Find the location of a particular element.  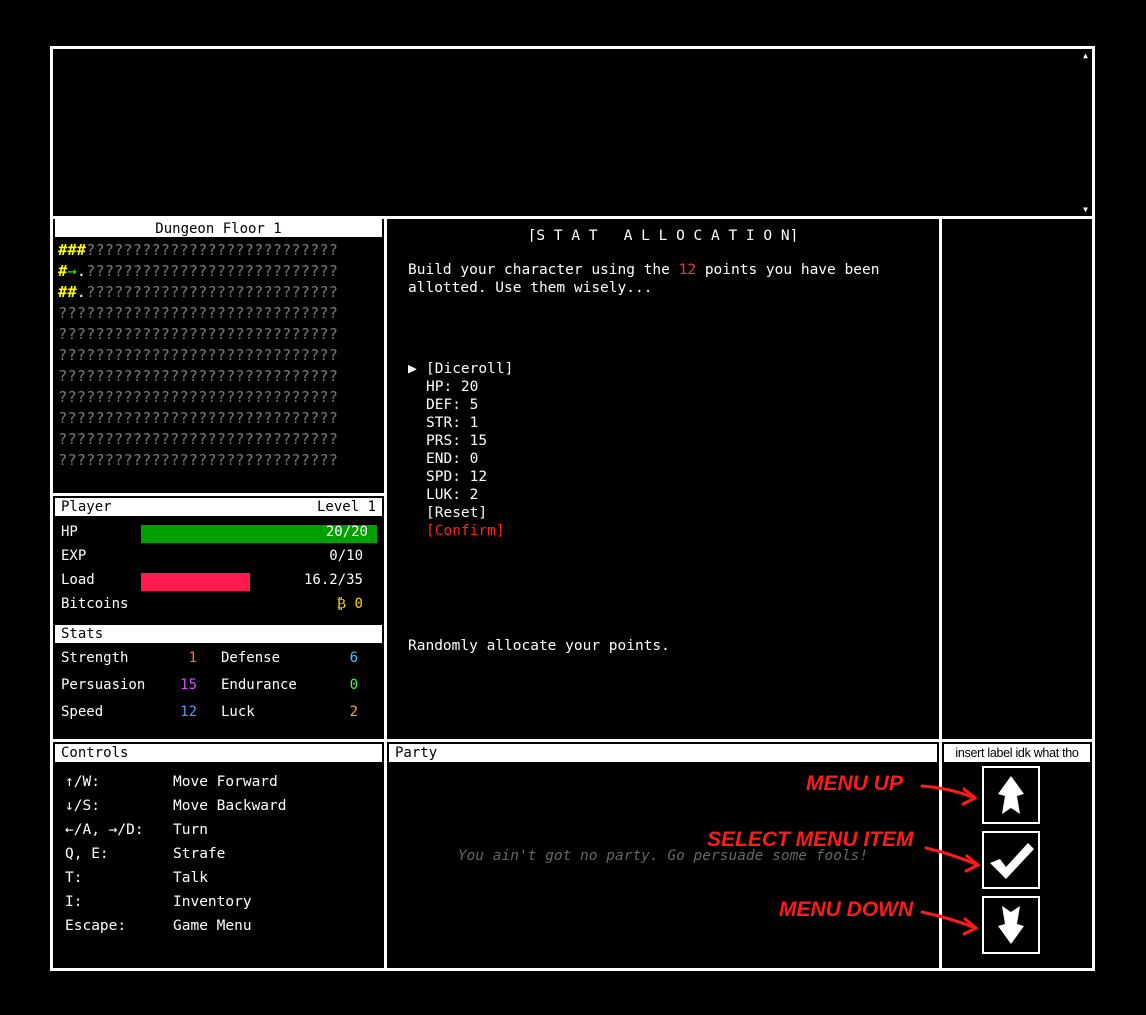

control-action: Move Backward is located at coordinates (230, 806).